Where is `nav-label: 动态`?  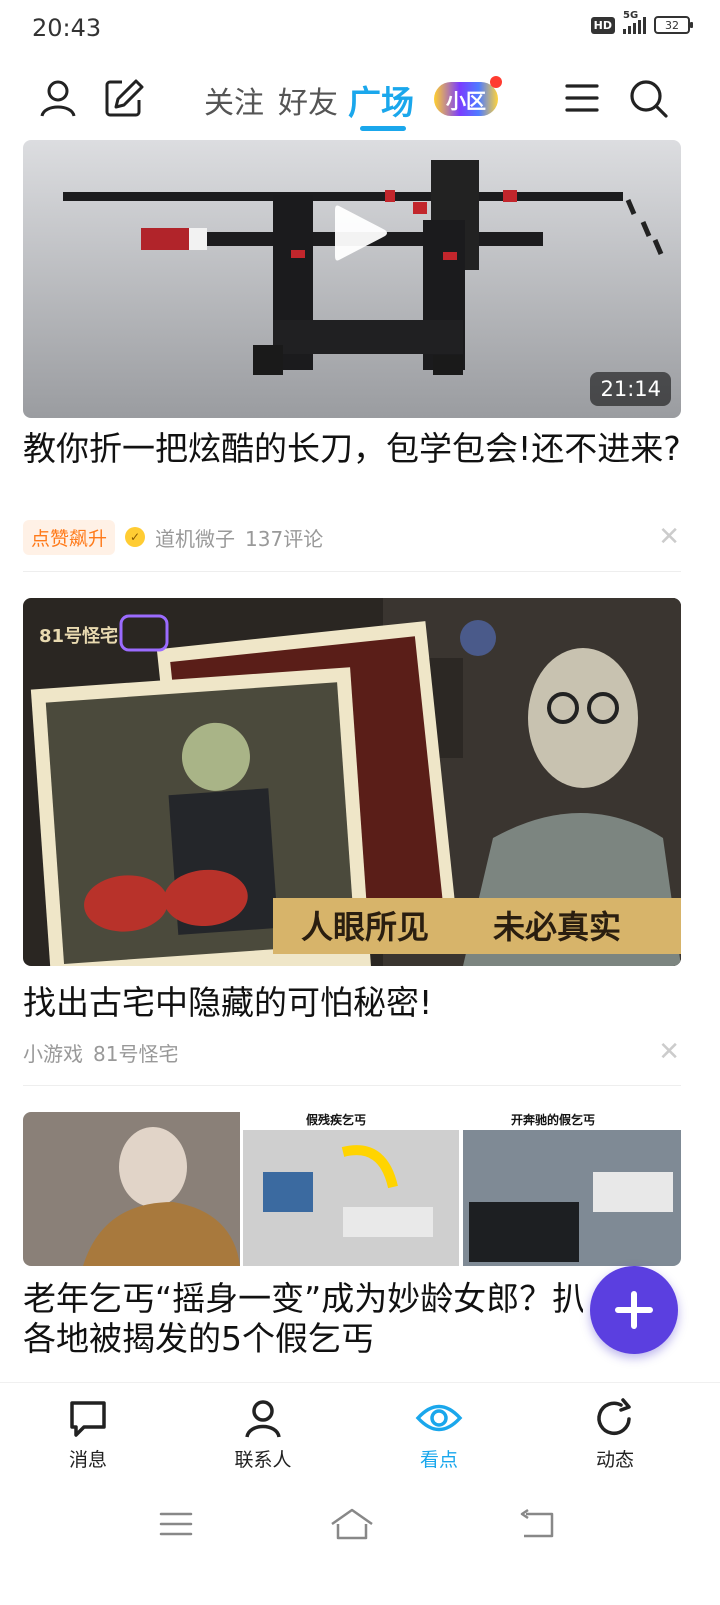
nav-label: 动态 is located at coordinates (614, 1460).